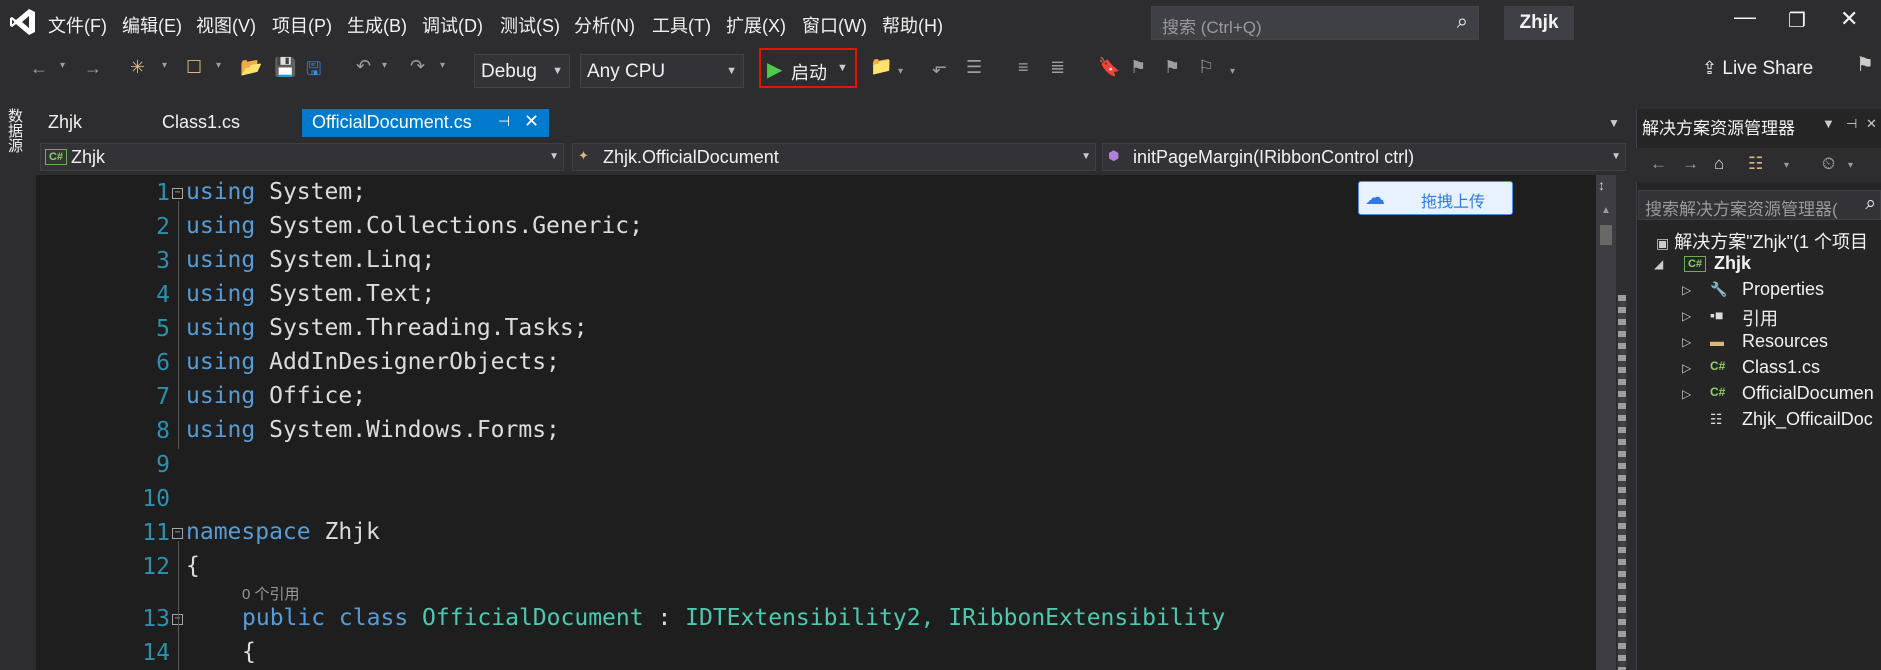  Describe the element at coordinates (1786, 165) in the screenshot. I see `switch-views-dropdown-icon: ▾` at that location.